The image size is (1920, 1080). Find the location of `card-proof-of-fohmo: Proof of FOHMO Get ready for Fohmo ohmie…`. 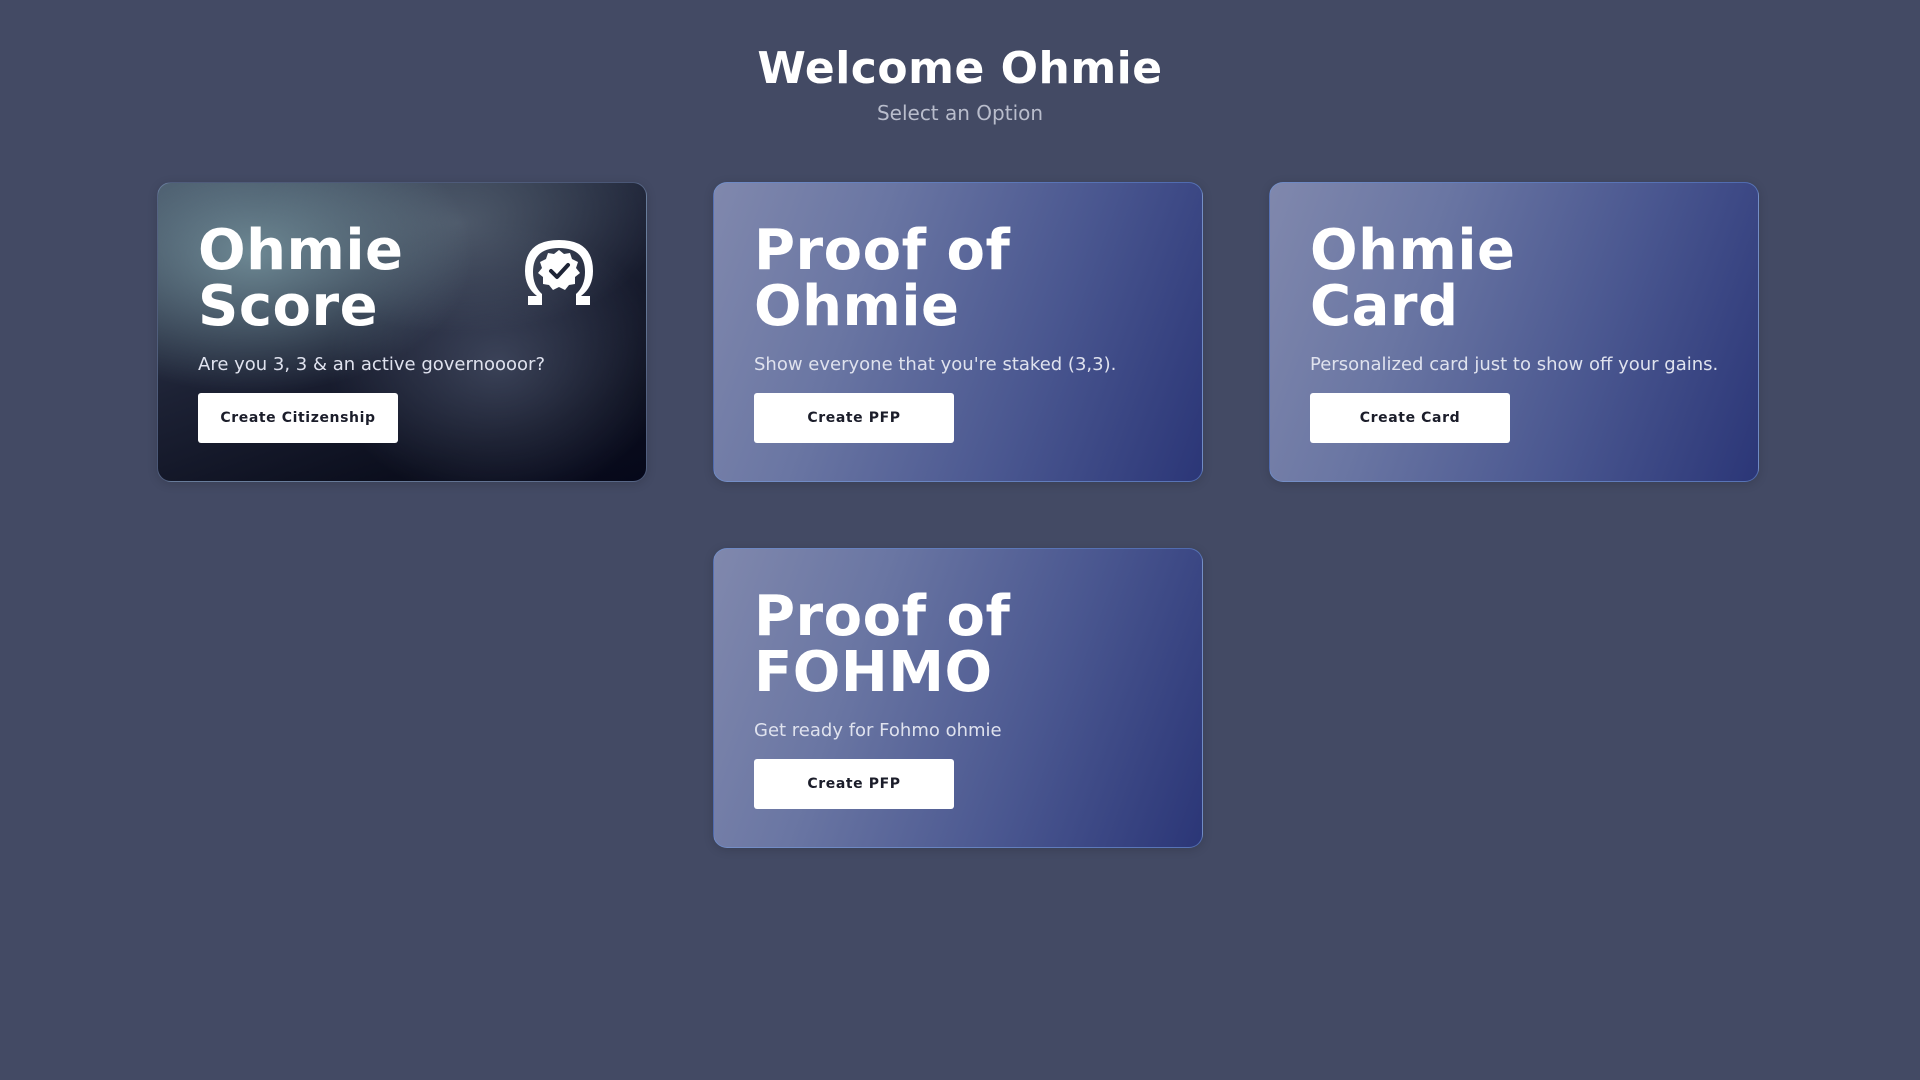

card-proof-of-fohmo: Proof of FOHMO Get ready for Fohmo ohmie… is located at coordinates (958, 698).